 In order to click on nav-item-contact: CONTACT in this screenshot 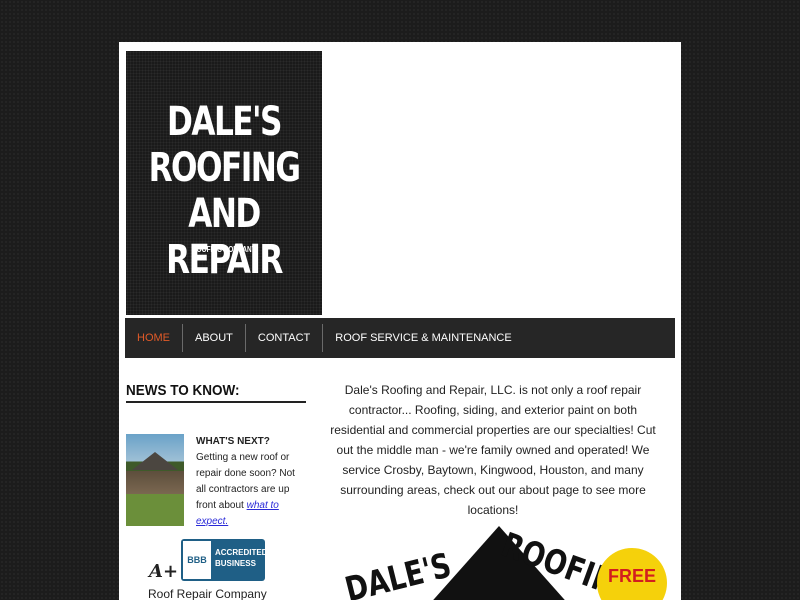, I will do `click(283, 338)`.